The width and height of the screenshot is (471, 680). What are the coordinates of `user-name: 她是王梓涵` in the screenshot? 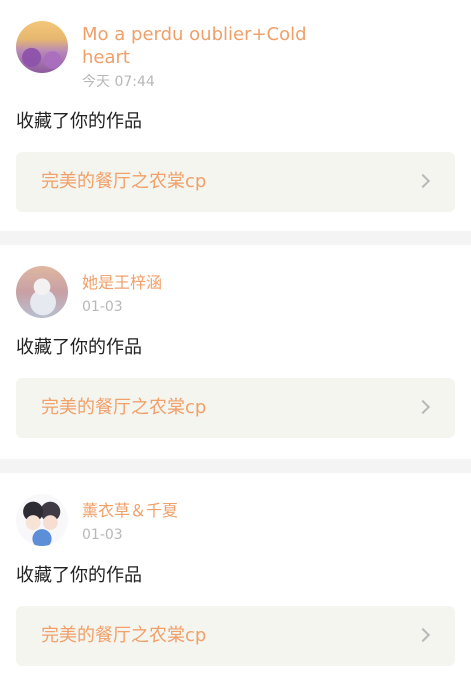 It's located at (122, 281).